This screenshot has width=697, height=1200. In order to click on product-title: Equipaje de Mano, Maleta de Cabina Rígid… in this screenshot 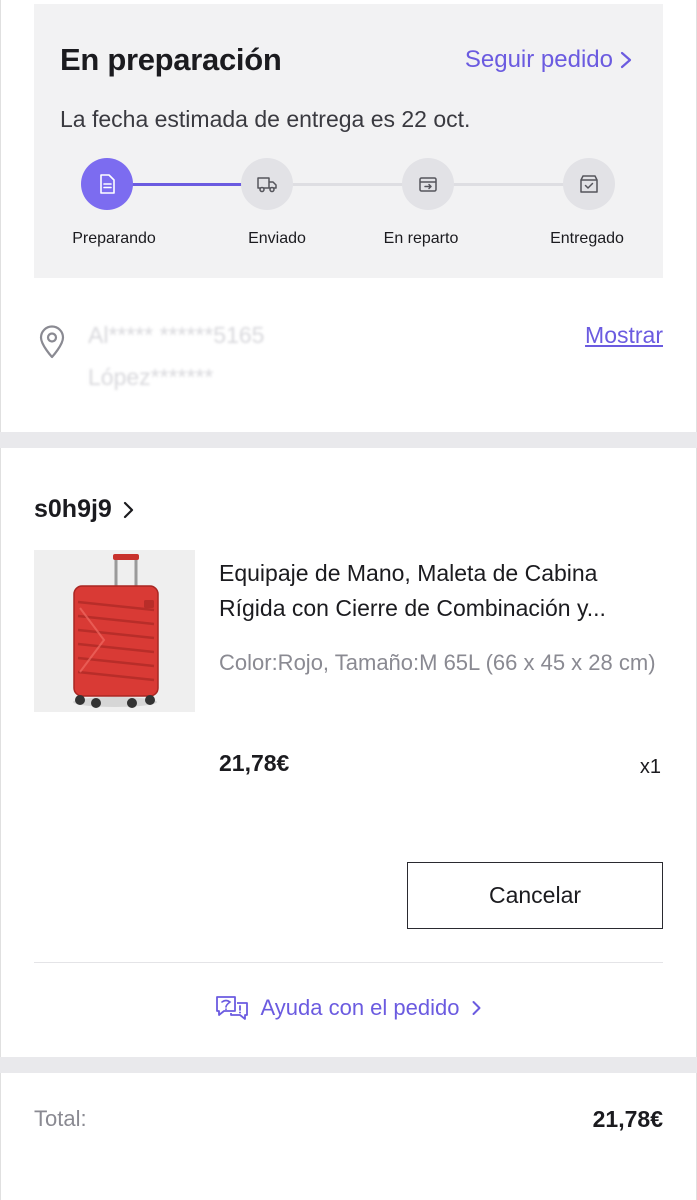, I will do `click(444, 591)`.